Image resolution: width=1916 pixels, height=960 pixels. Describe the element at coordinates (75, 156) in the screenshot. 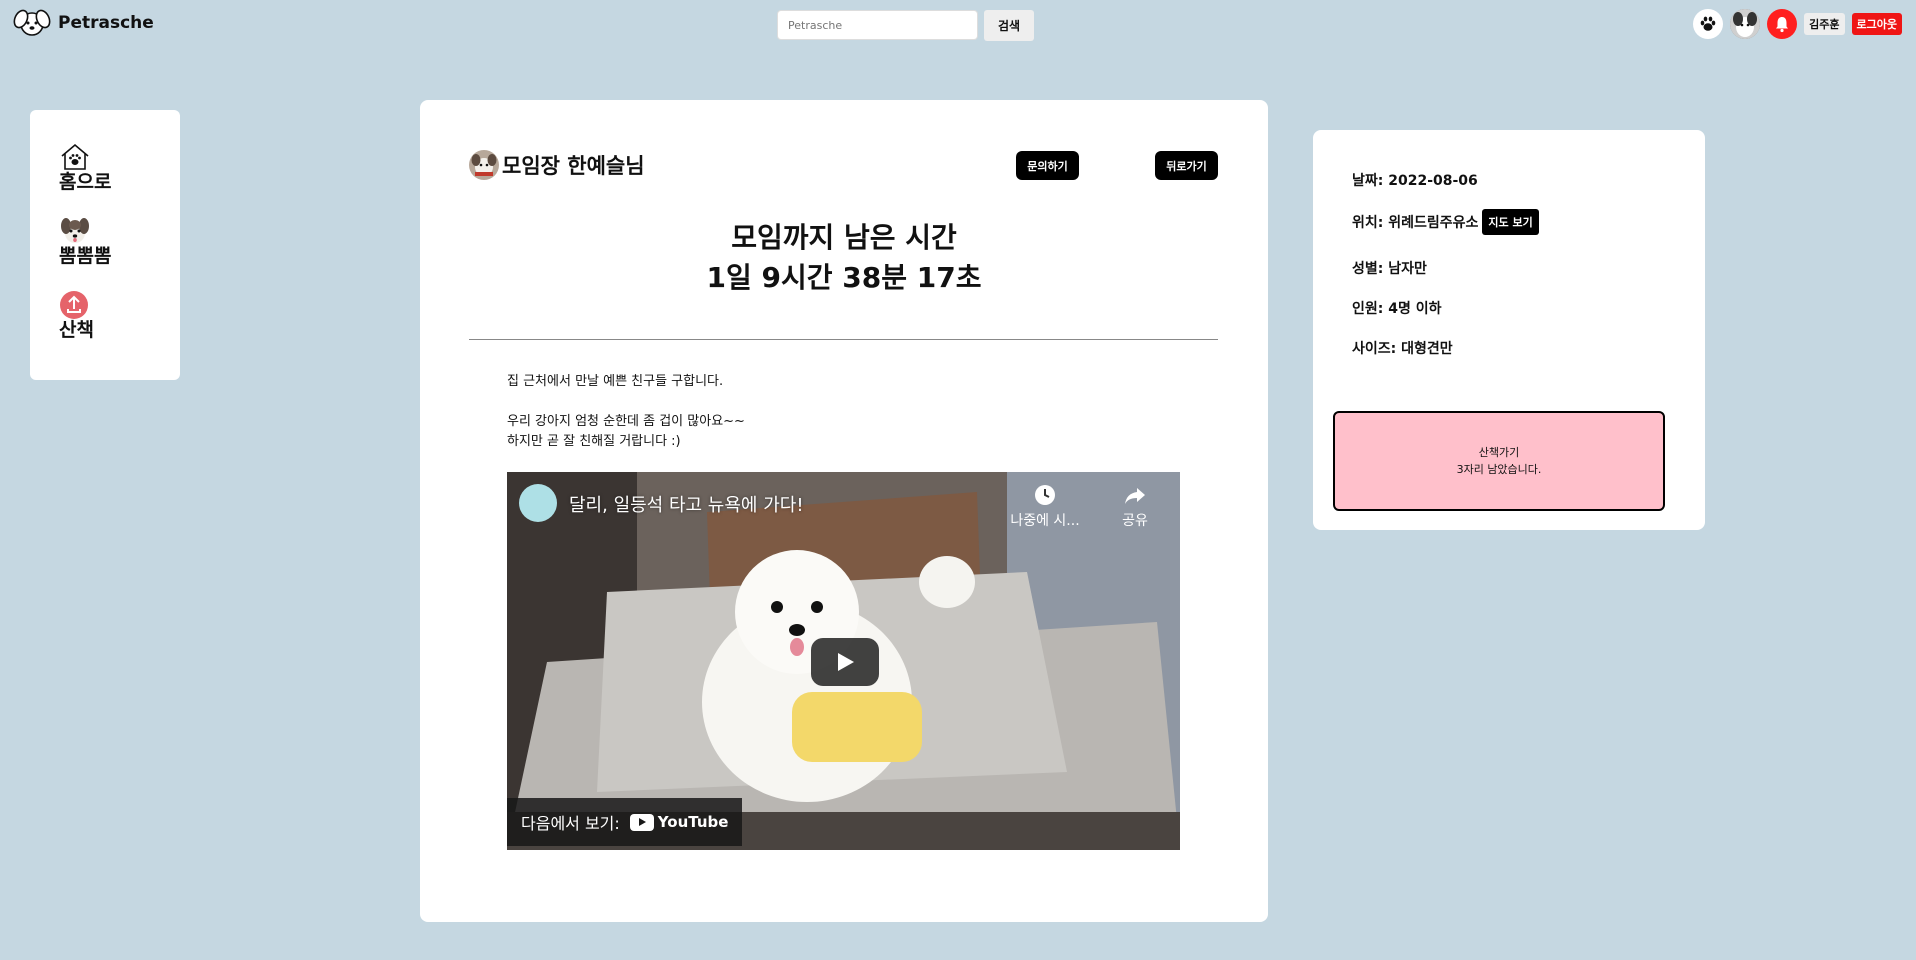

I see `home-paw-icon` at that location.